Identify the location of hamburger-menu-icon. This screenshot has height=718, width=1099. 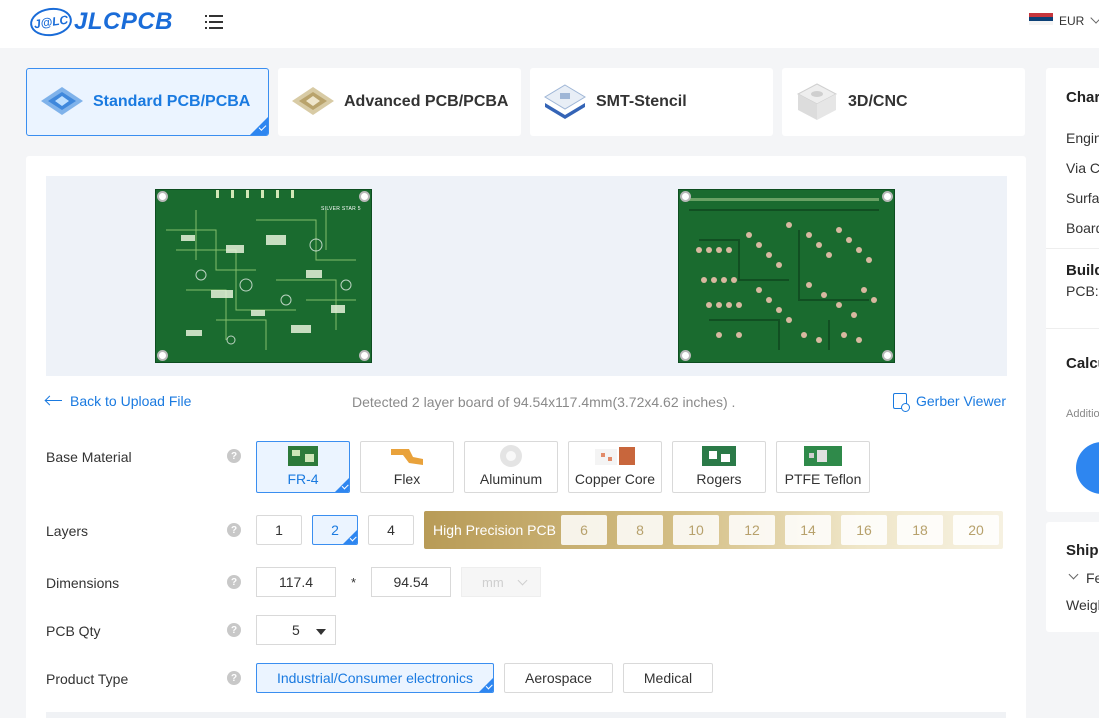
(214, 22).